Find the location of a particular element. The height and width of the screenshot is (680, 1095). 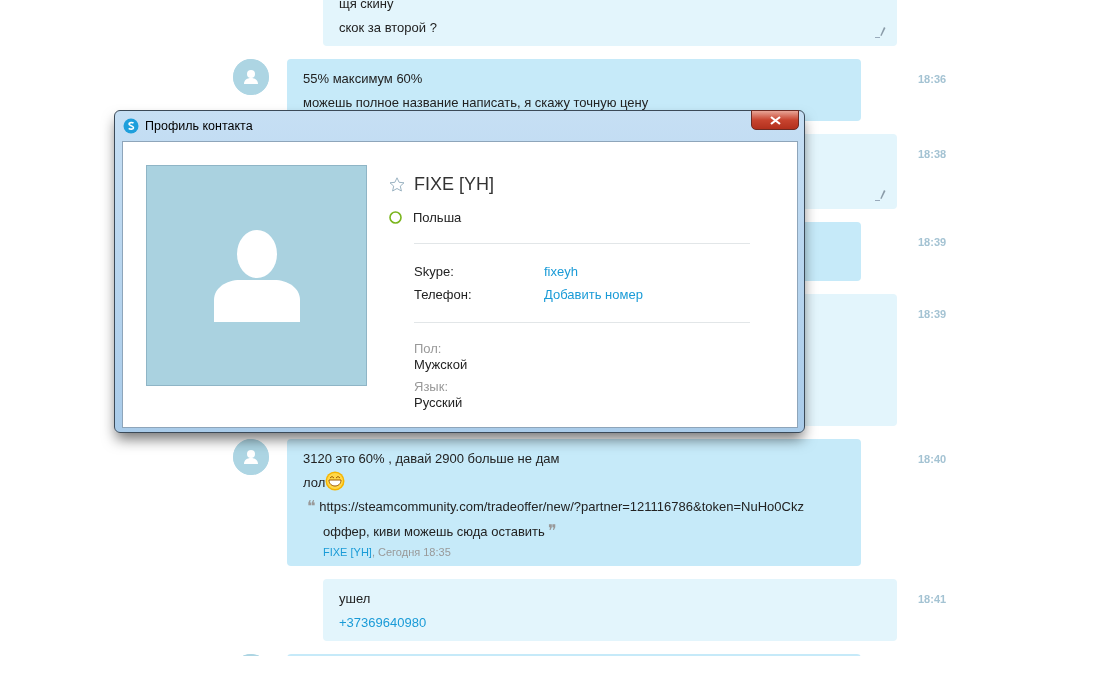

quote-mark: ❝ is located at coordinates (311, 507).